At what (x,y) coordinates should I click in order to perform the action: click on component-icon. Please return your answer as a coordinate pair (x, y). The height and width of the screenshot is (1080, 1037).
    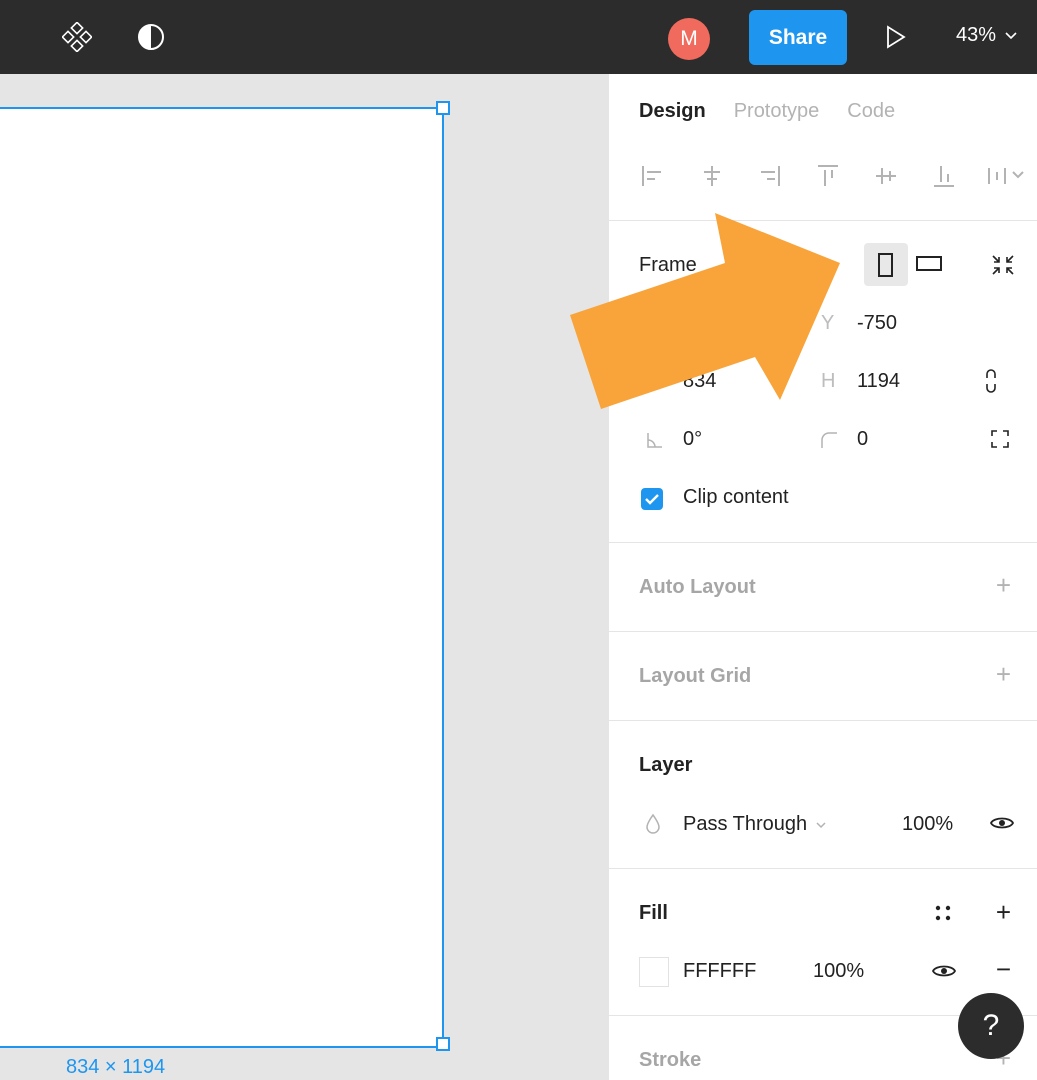
    Looking at the image, I should click on (77, 37).